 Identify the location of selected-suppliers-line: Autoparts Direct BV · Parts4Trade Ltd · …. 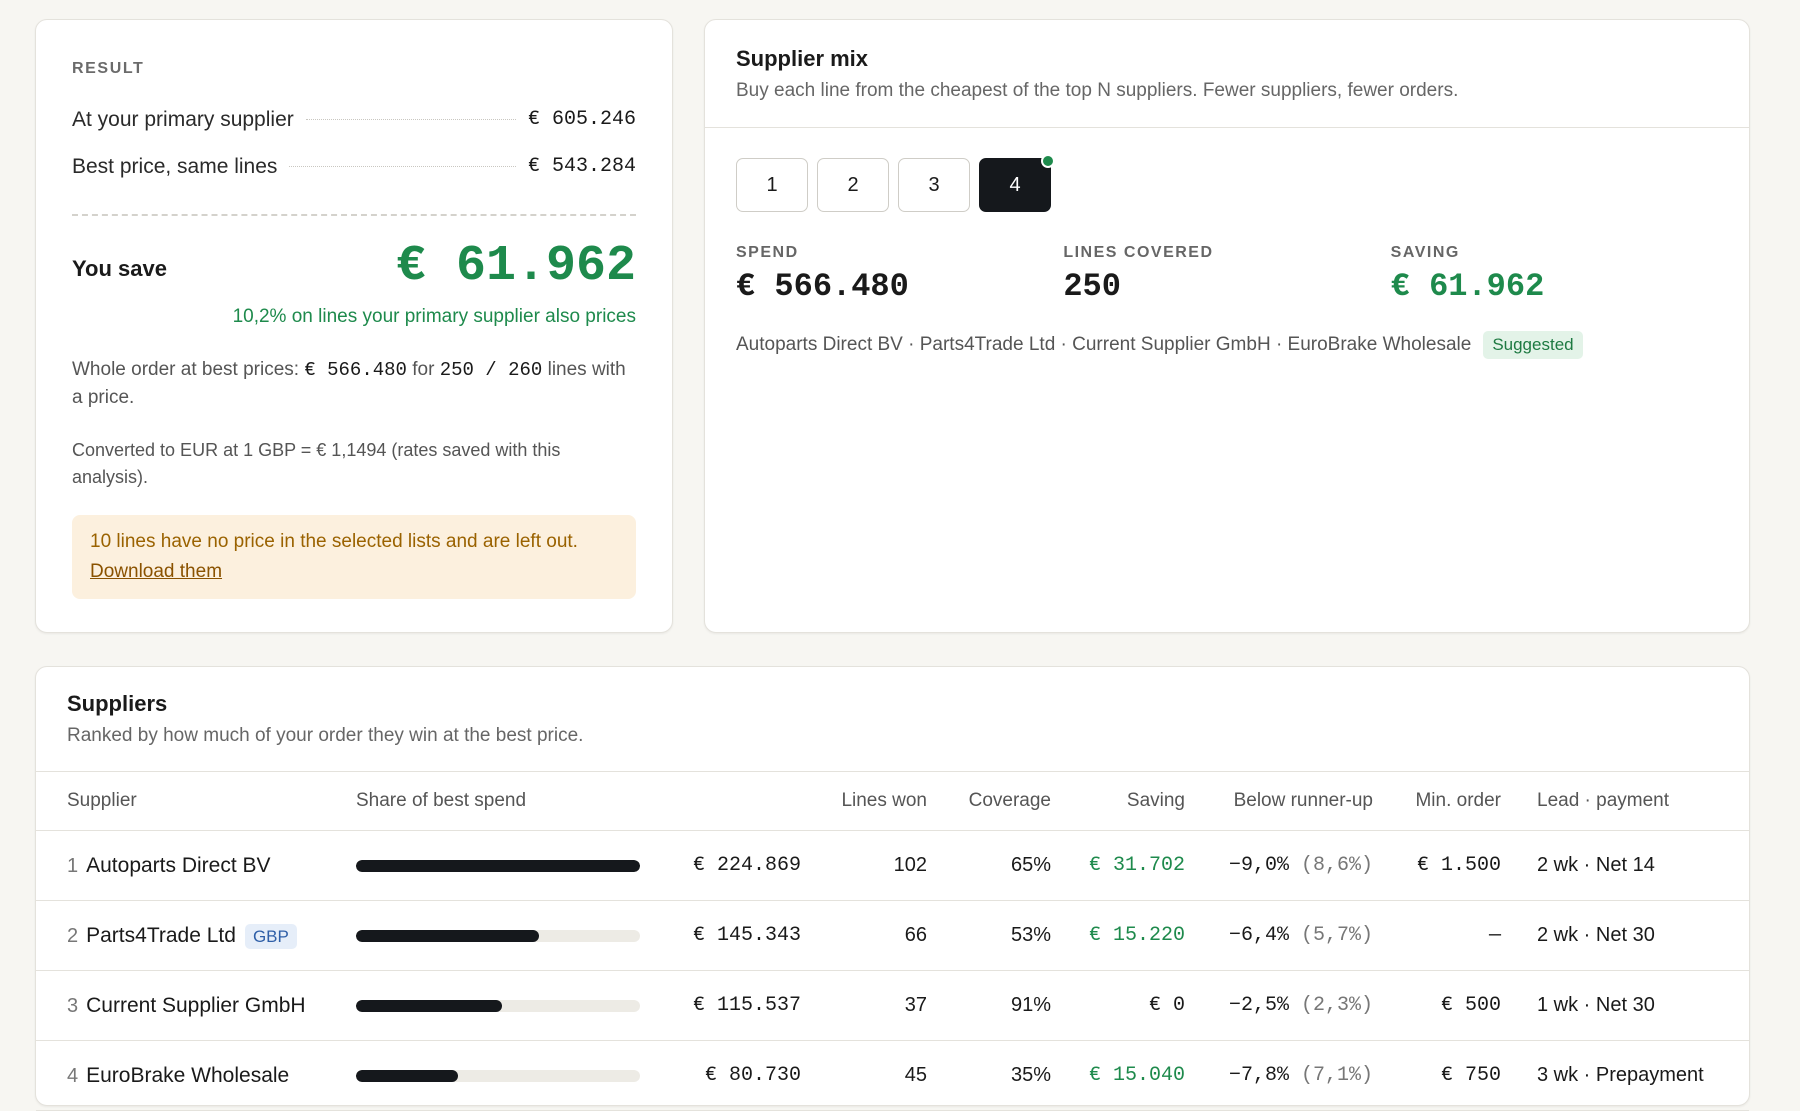
(1227, 332).